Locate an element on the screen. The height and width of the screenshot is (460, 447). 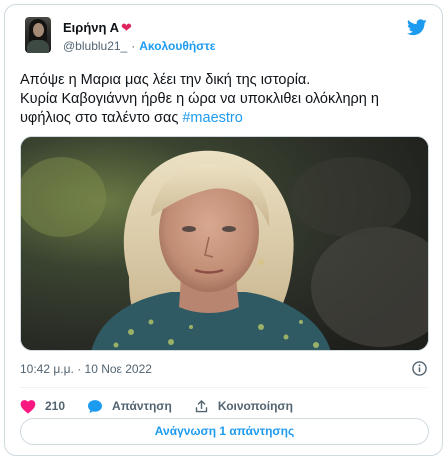
share-icon is located at coordinates (201, 405).